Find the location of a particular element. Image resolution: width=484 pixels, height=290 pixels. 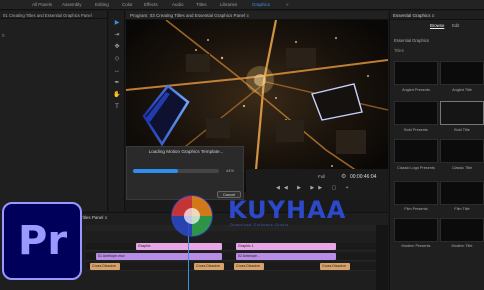

settings-icon: ⚙ is located at coordinates (343, 176).